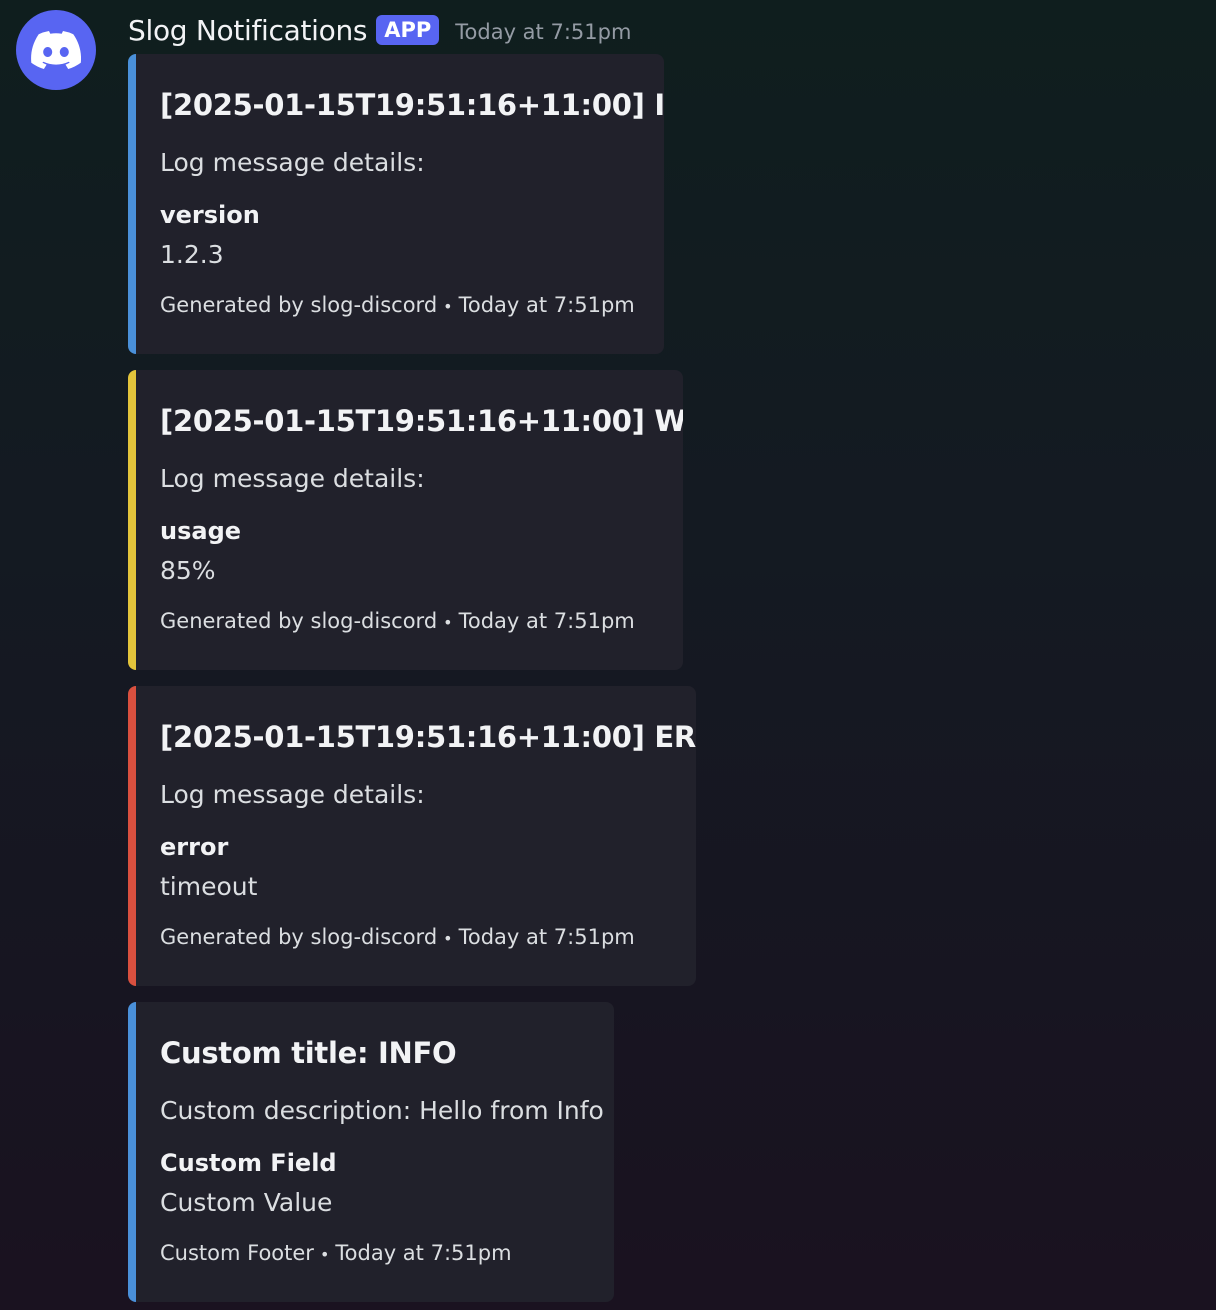  What do you see at coordinates (194, 847) in the screenshot?
I see `embed-field-name: error` at bounding box center [194, 847].